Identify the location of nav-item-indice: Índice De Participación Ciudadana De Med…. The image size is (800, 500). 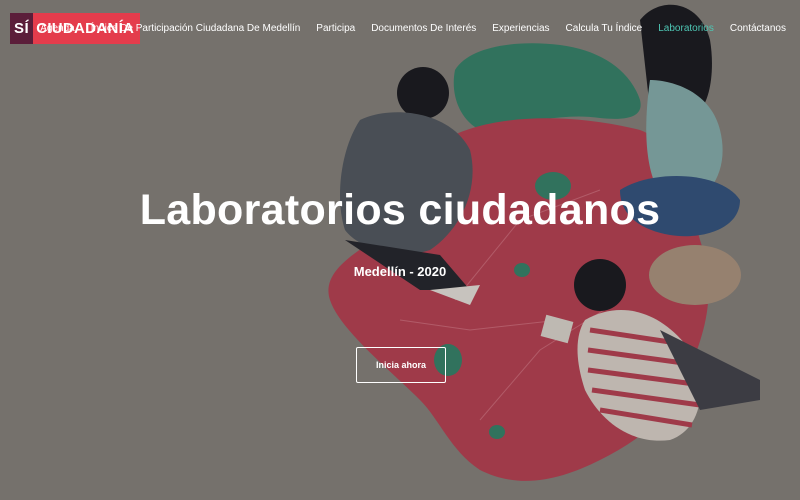
(196, 28).